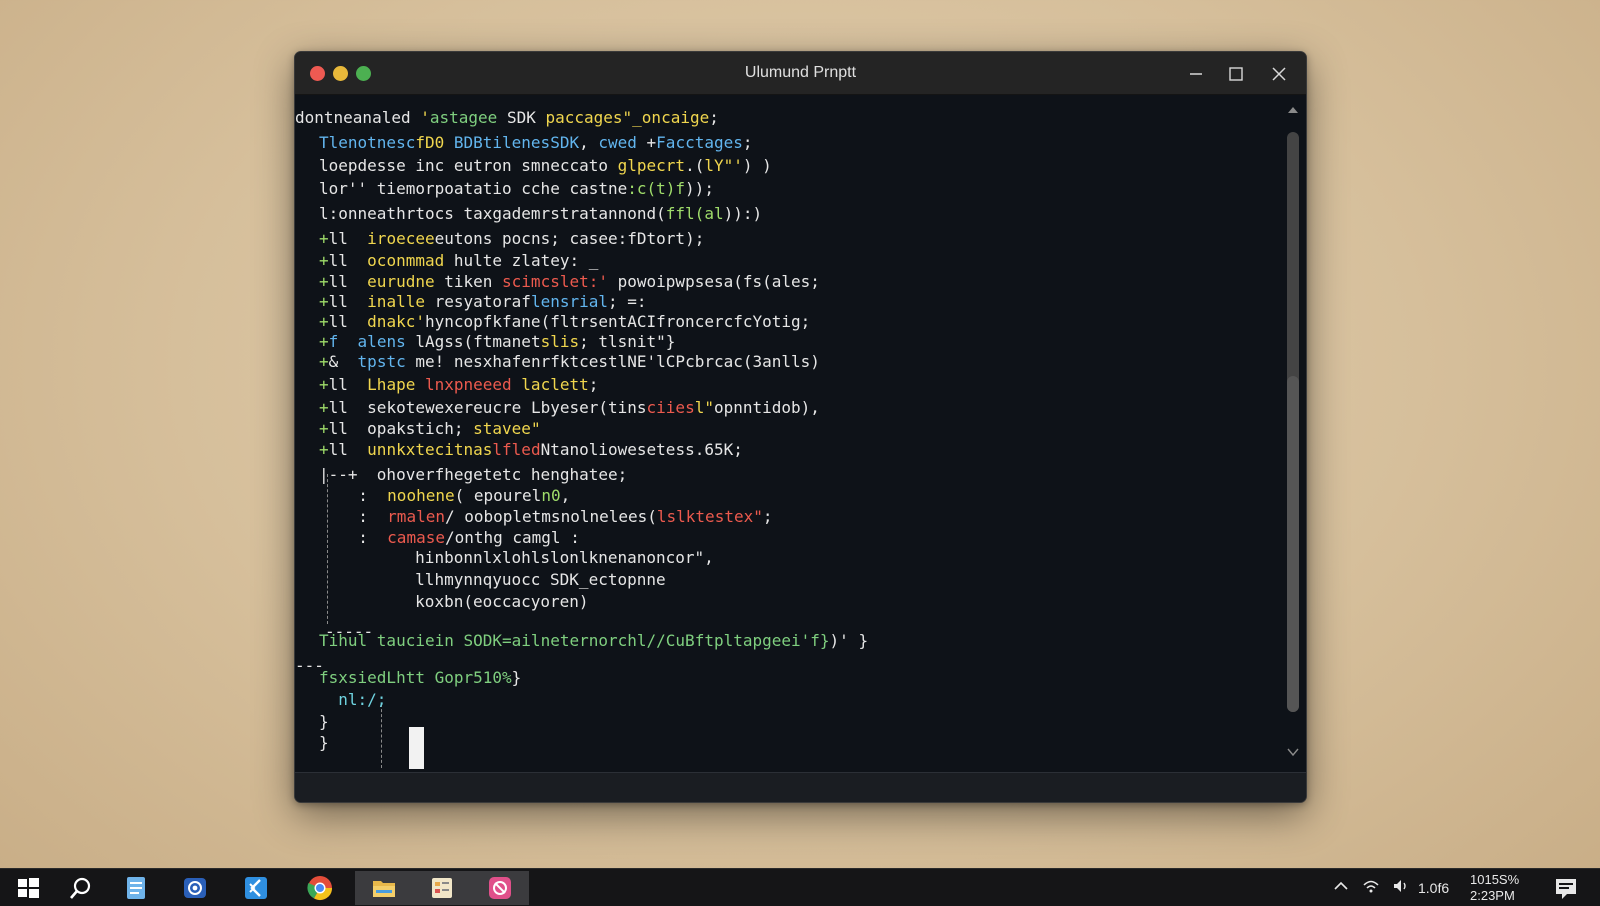 The image size is (1600, 906). I want to click on terminal-line: +ll inalle resyatoraflensrial; =:, so click(483, 302).